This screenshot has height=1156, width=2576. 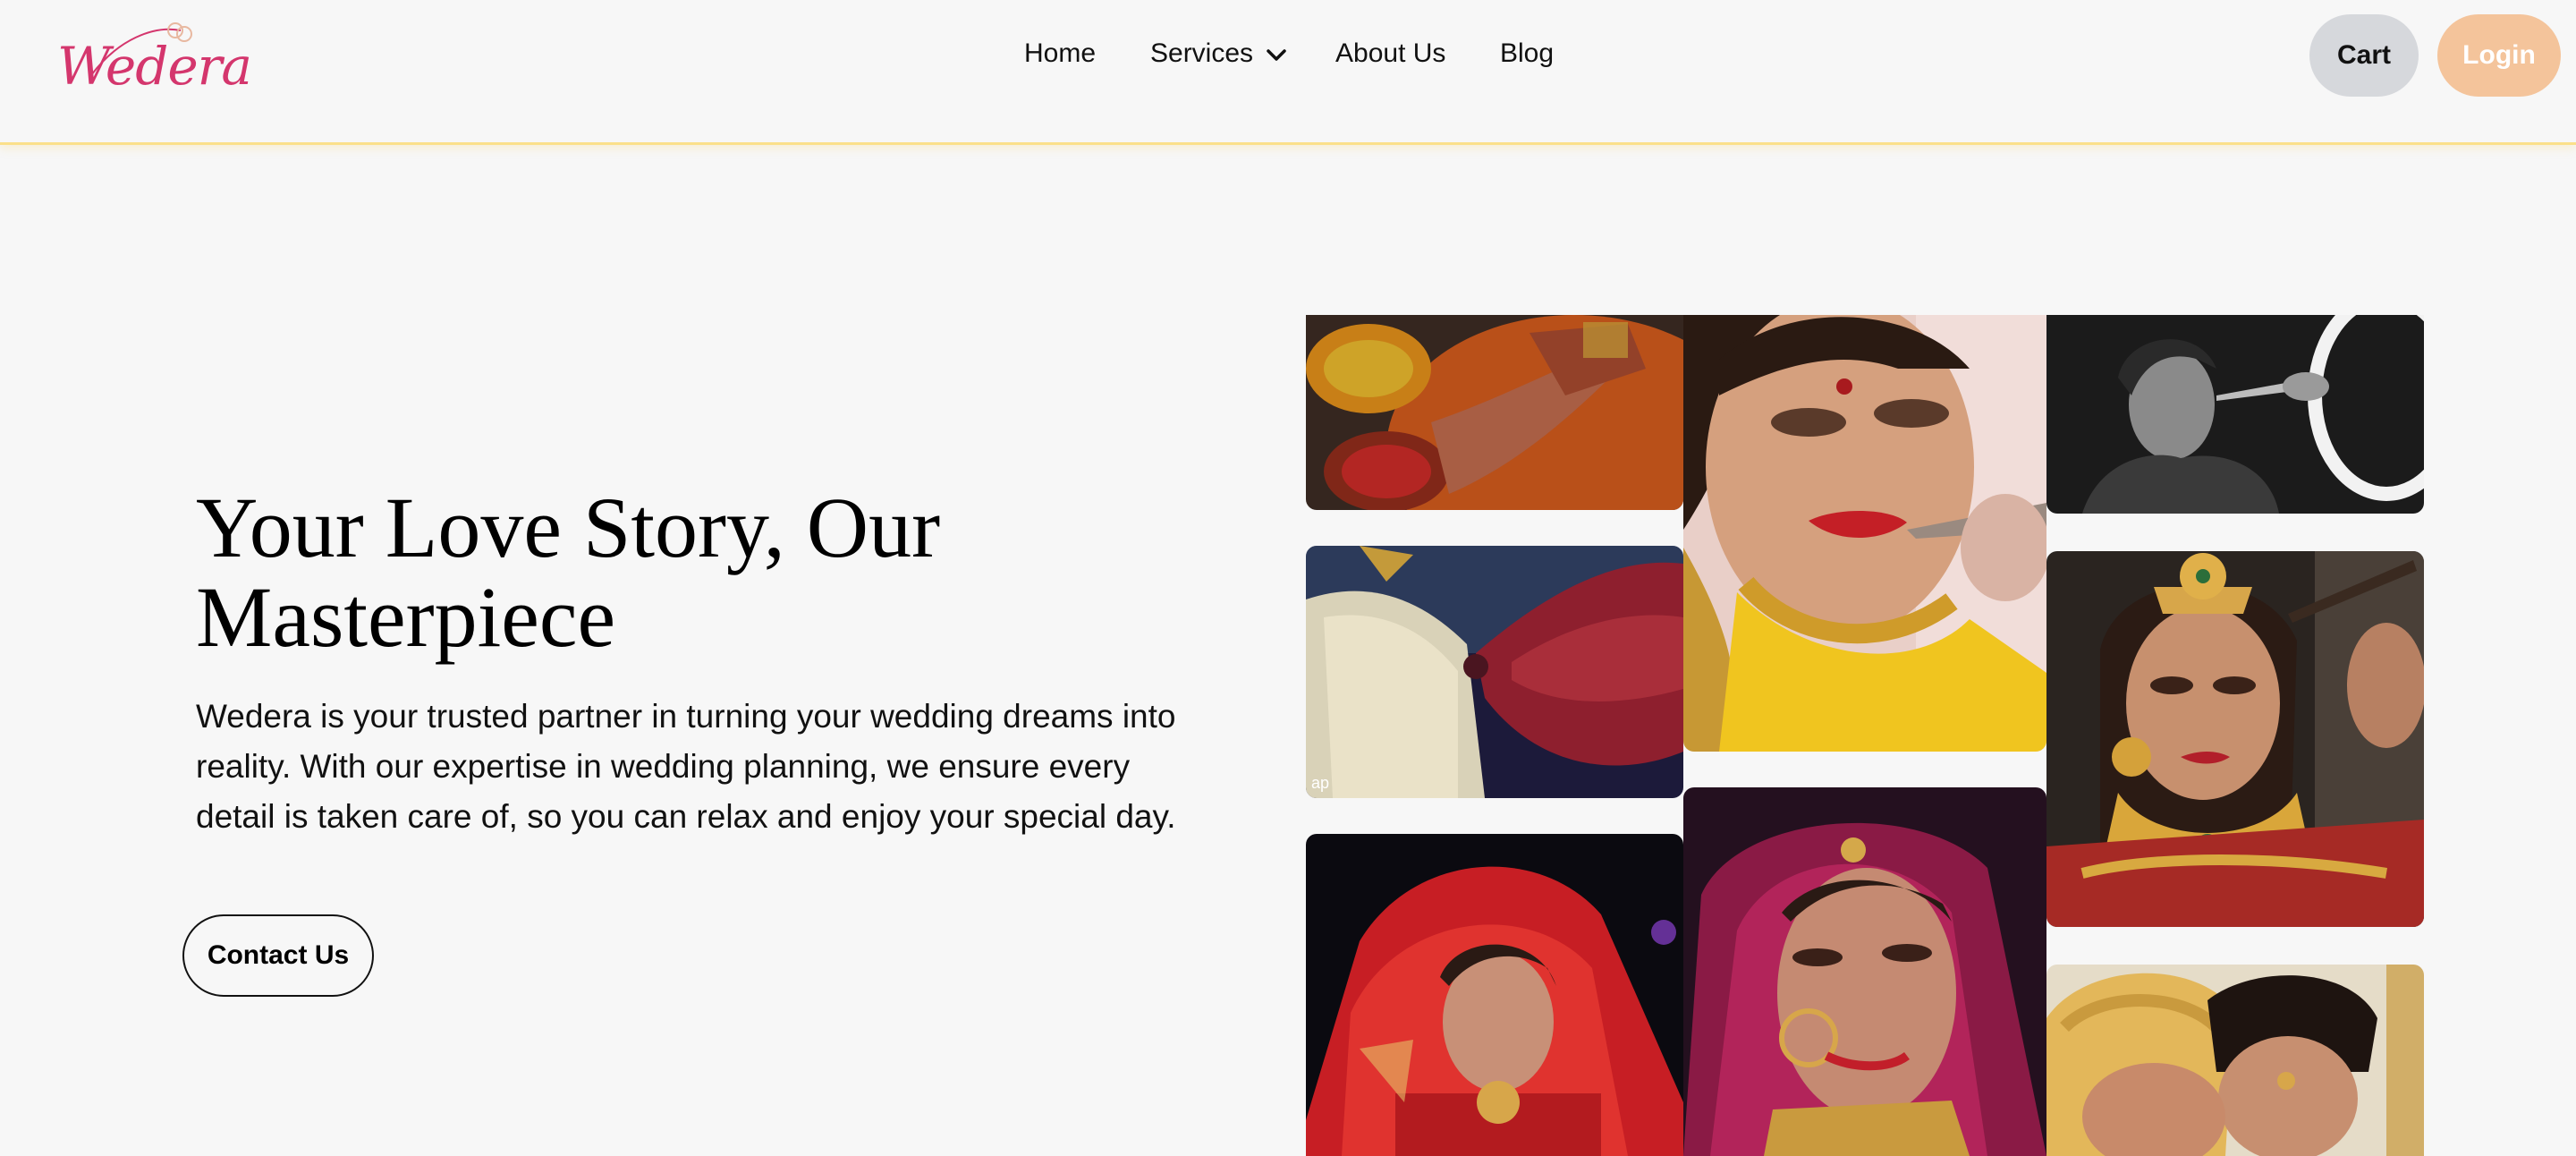 I want to click on contact-us-button: Contact Us, so click(x=278, y=956).